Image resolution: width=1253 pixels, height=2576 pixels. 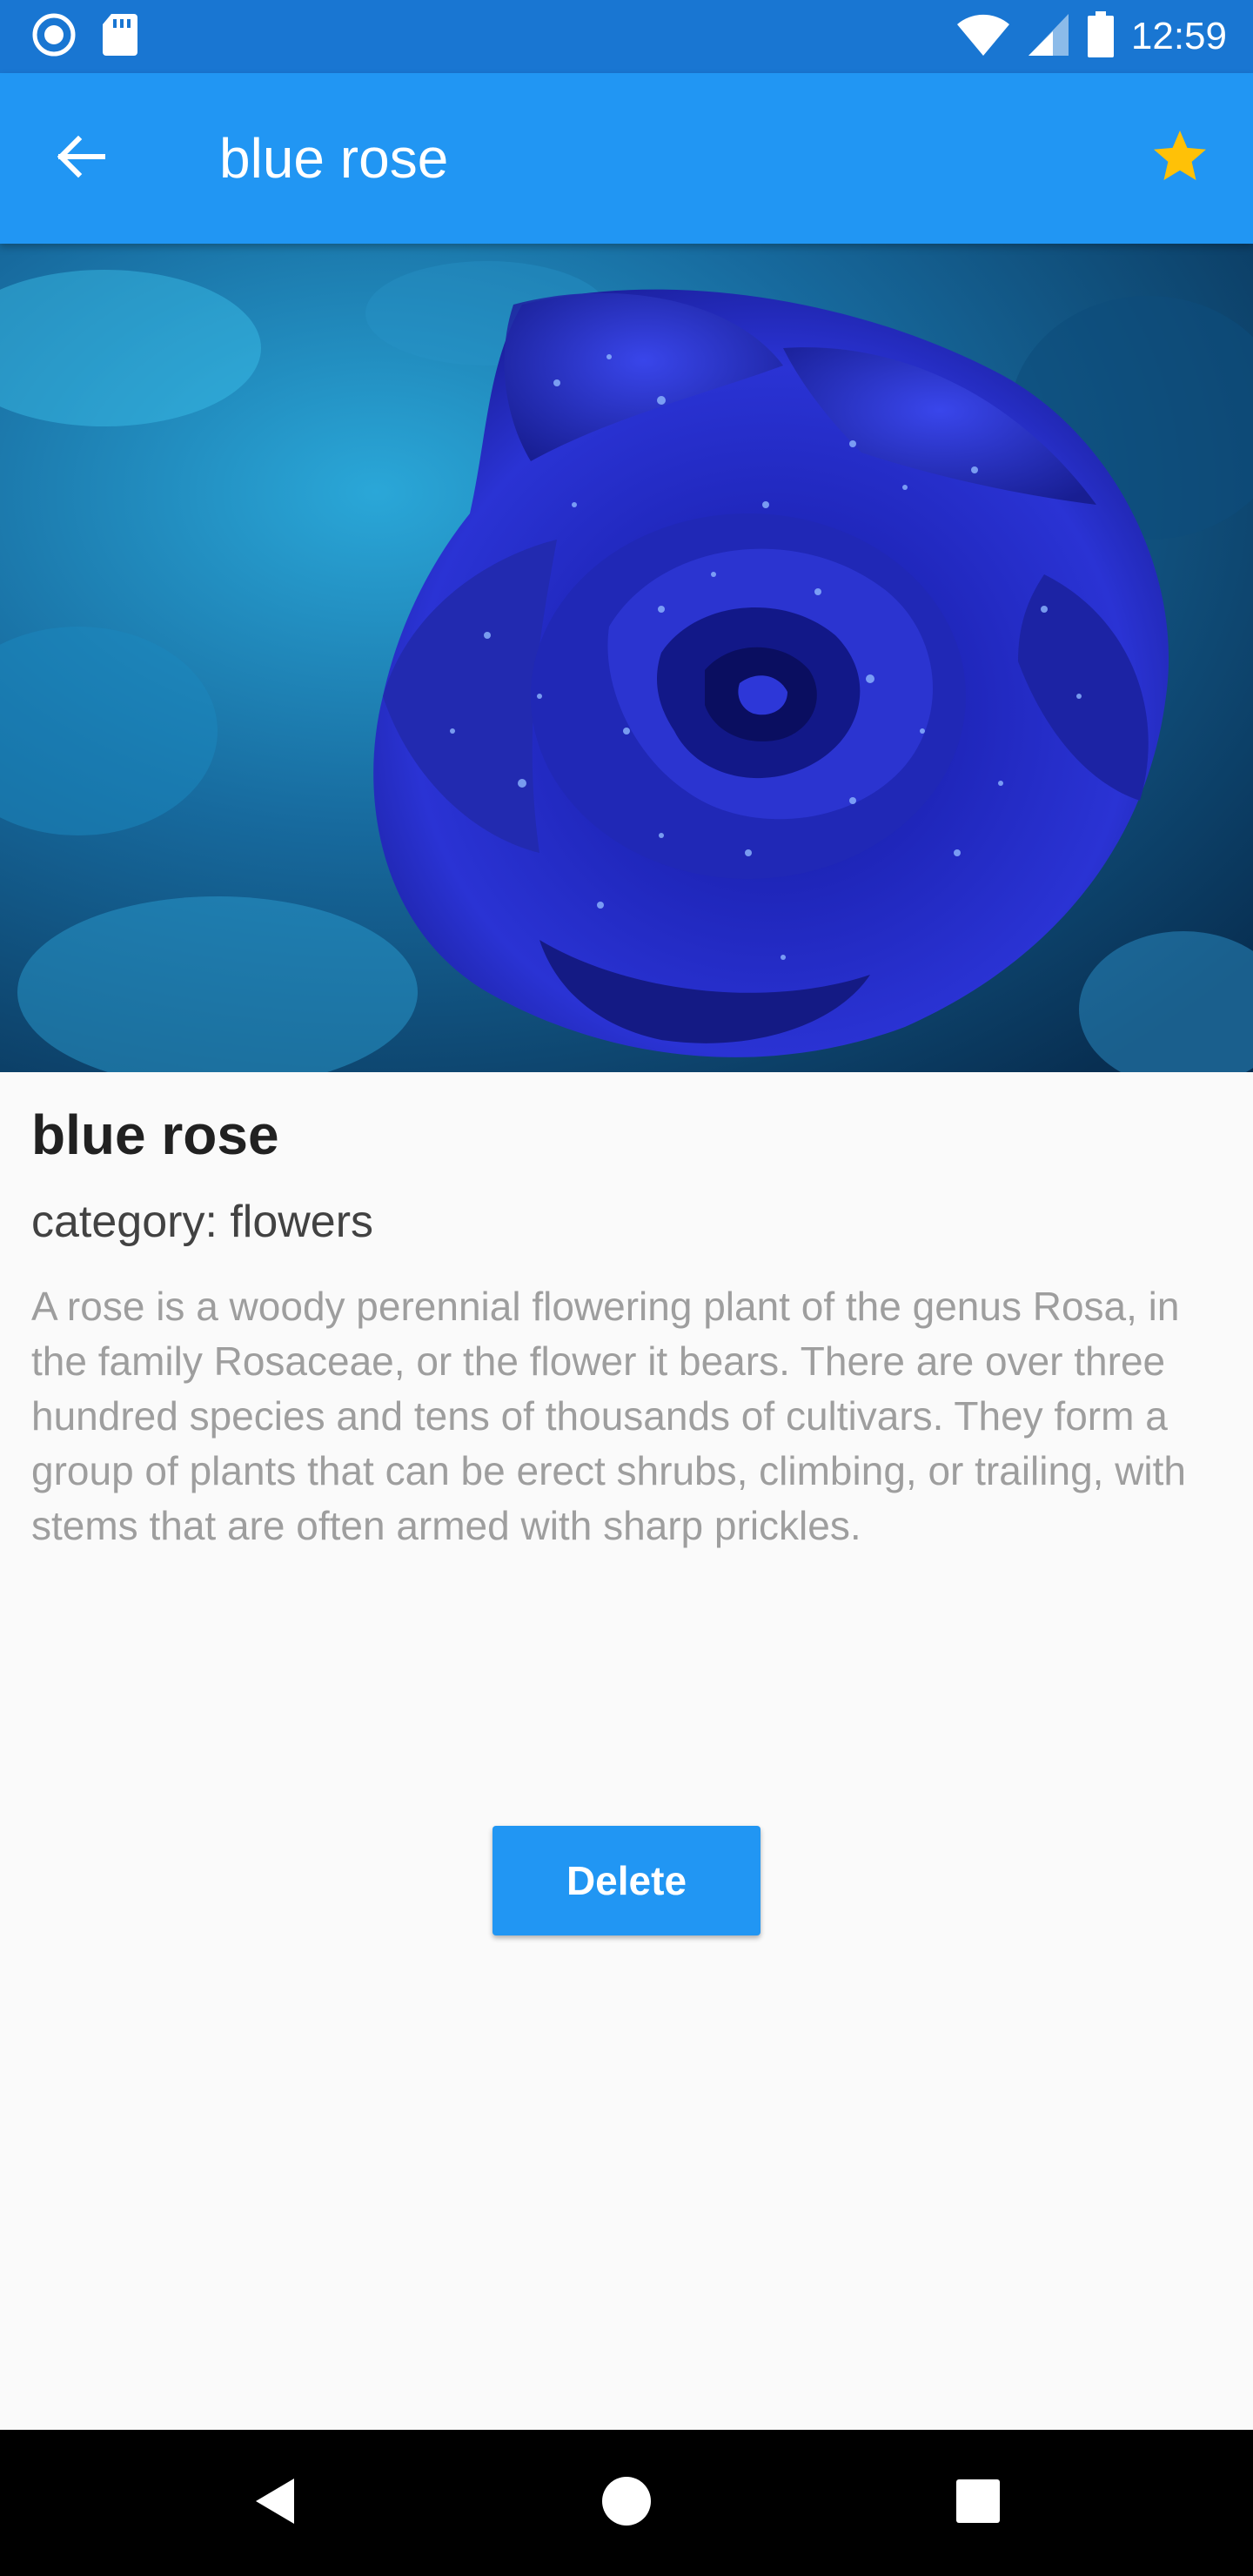 I want to click on item-name: blue rose, so click(x=155, y=1135).